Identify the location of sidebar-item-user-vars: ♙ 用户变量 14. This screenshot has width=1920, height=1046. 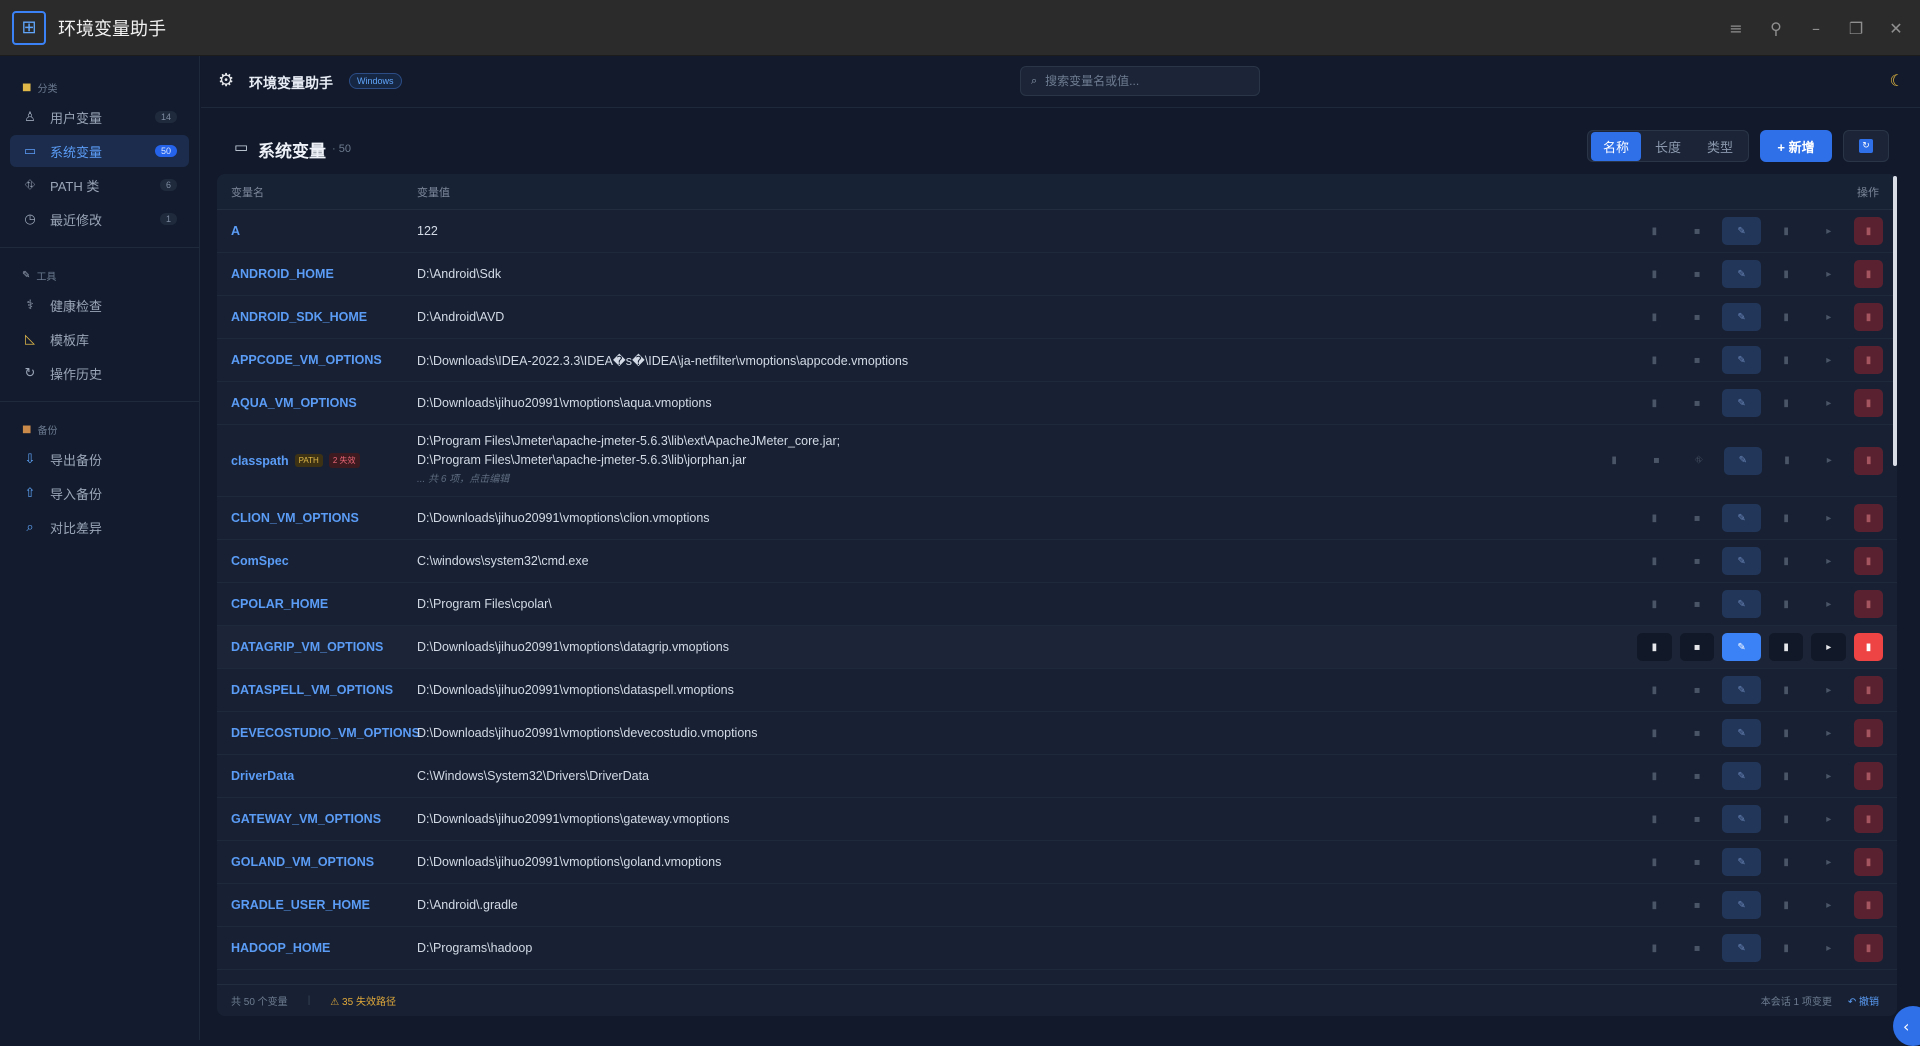
(99, 117).